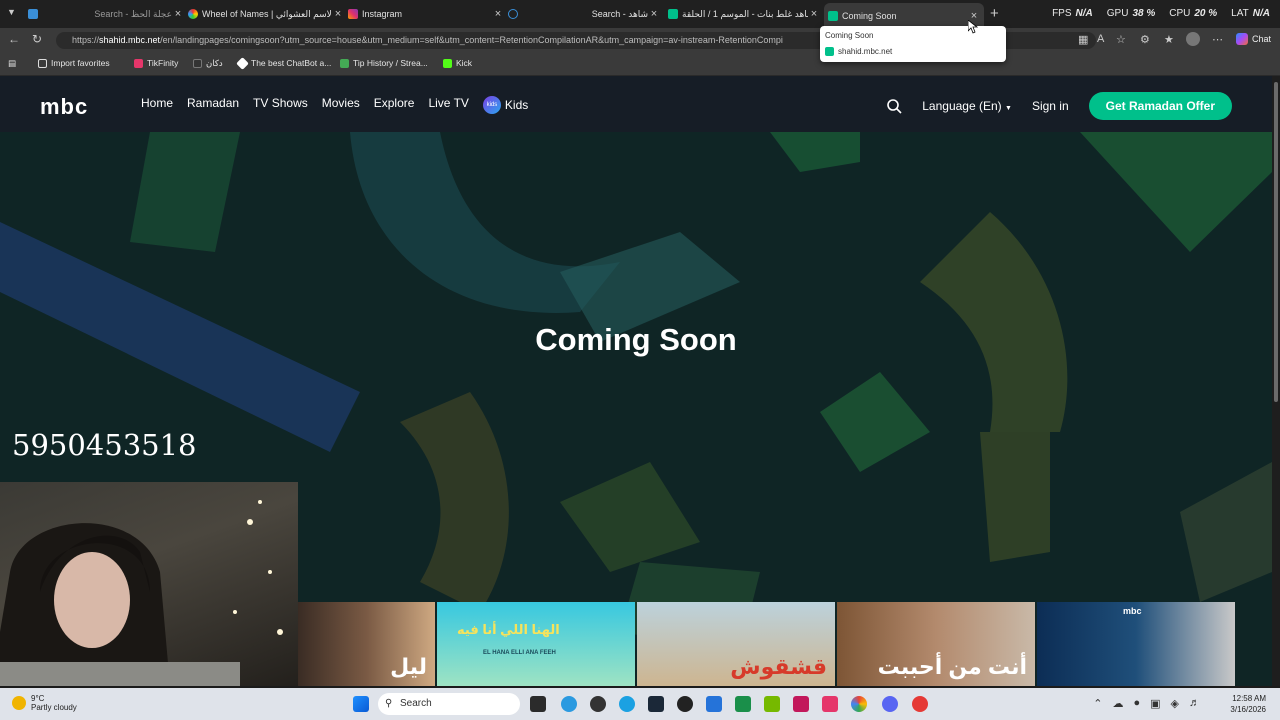  I want to click on language-selector: Language (En) ▼, so click(967, 106).